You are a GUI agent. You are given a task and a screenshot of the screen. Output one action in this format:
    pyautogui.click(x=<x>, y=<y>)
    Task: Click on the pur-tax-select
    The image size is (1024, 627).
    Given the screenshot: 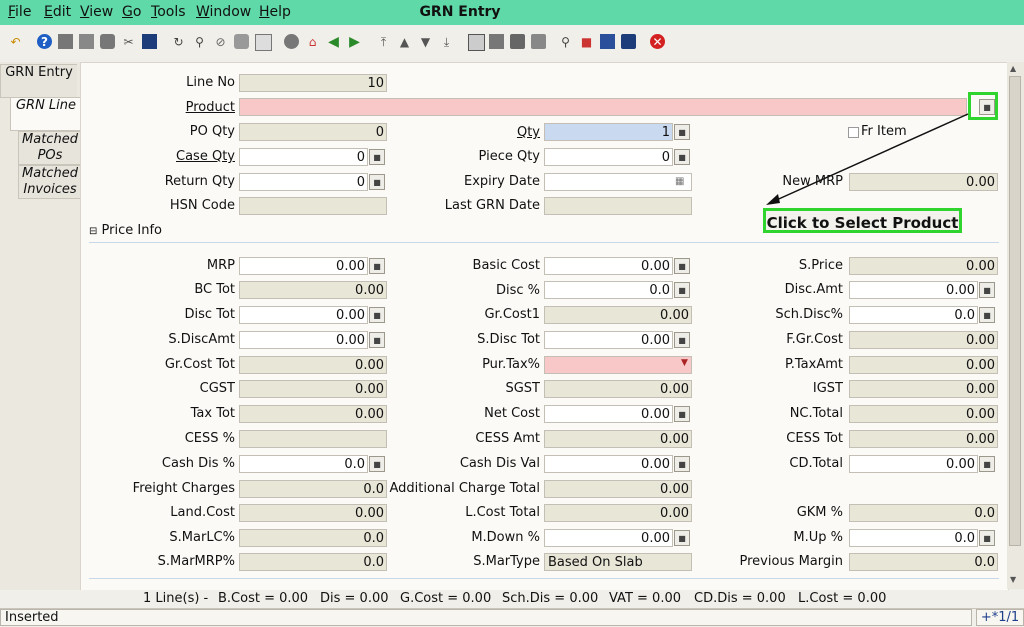 What is the action you would take?
    pyautogui.click(x=618, y=365)
    